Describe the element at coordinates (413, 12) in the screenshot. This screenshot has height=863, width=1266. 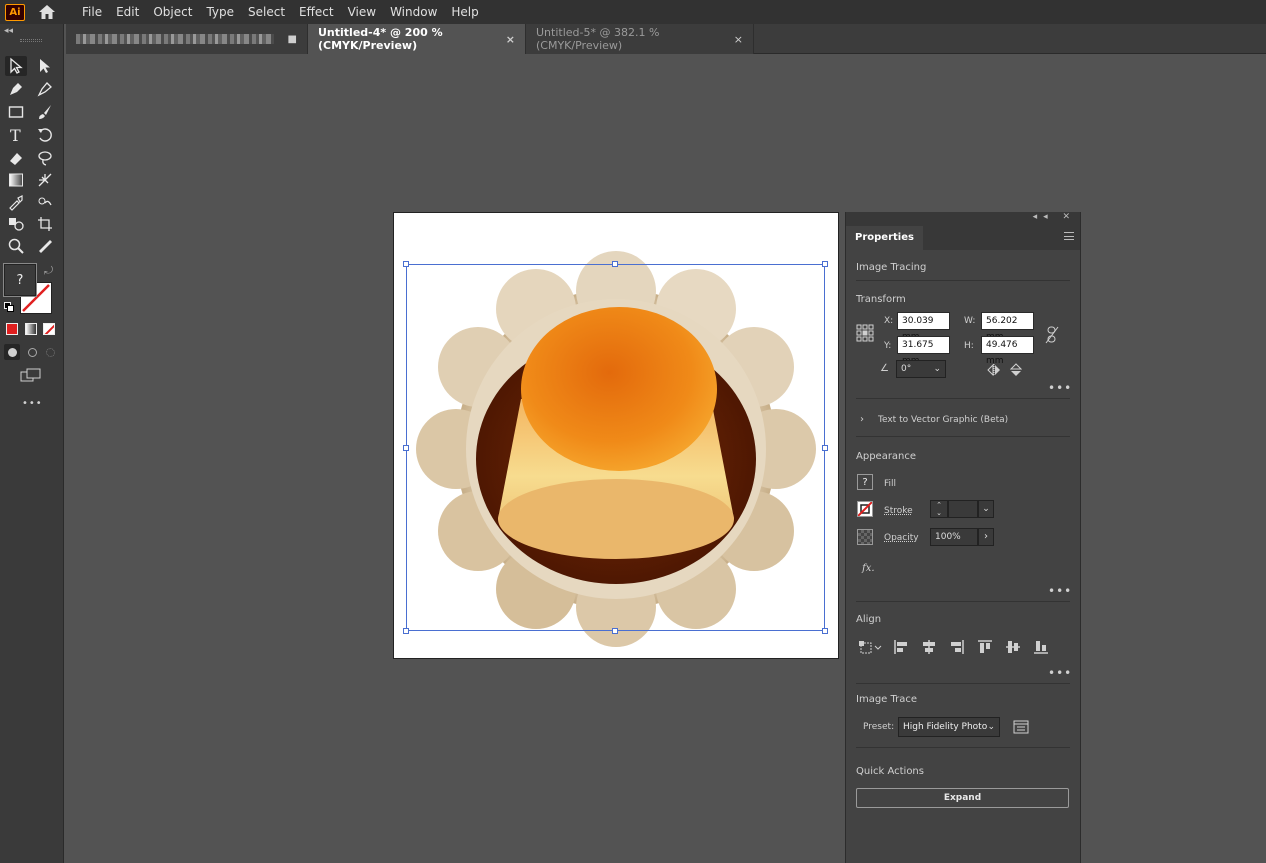
I see `menu-window: Window` at that location.